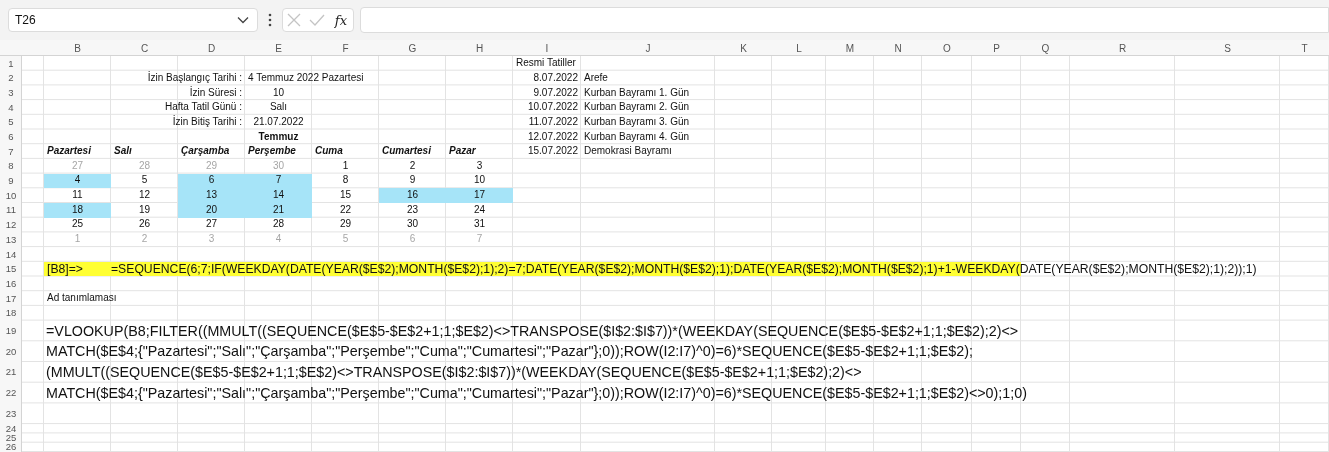 This screenshot has width=1329, height=452. I want to click on row-header: 23, so click(11, 413).